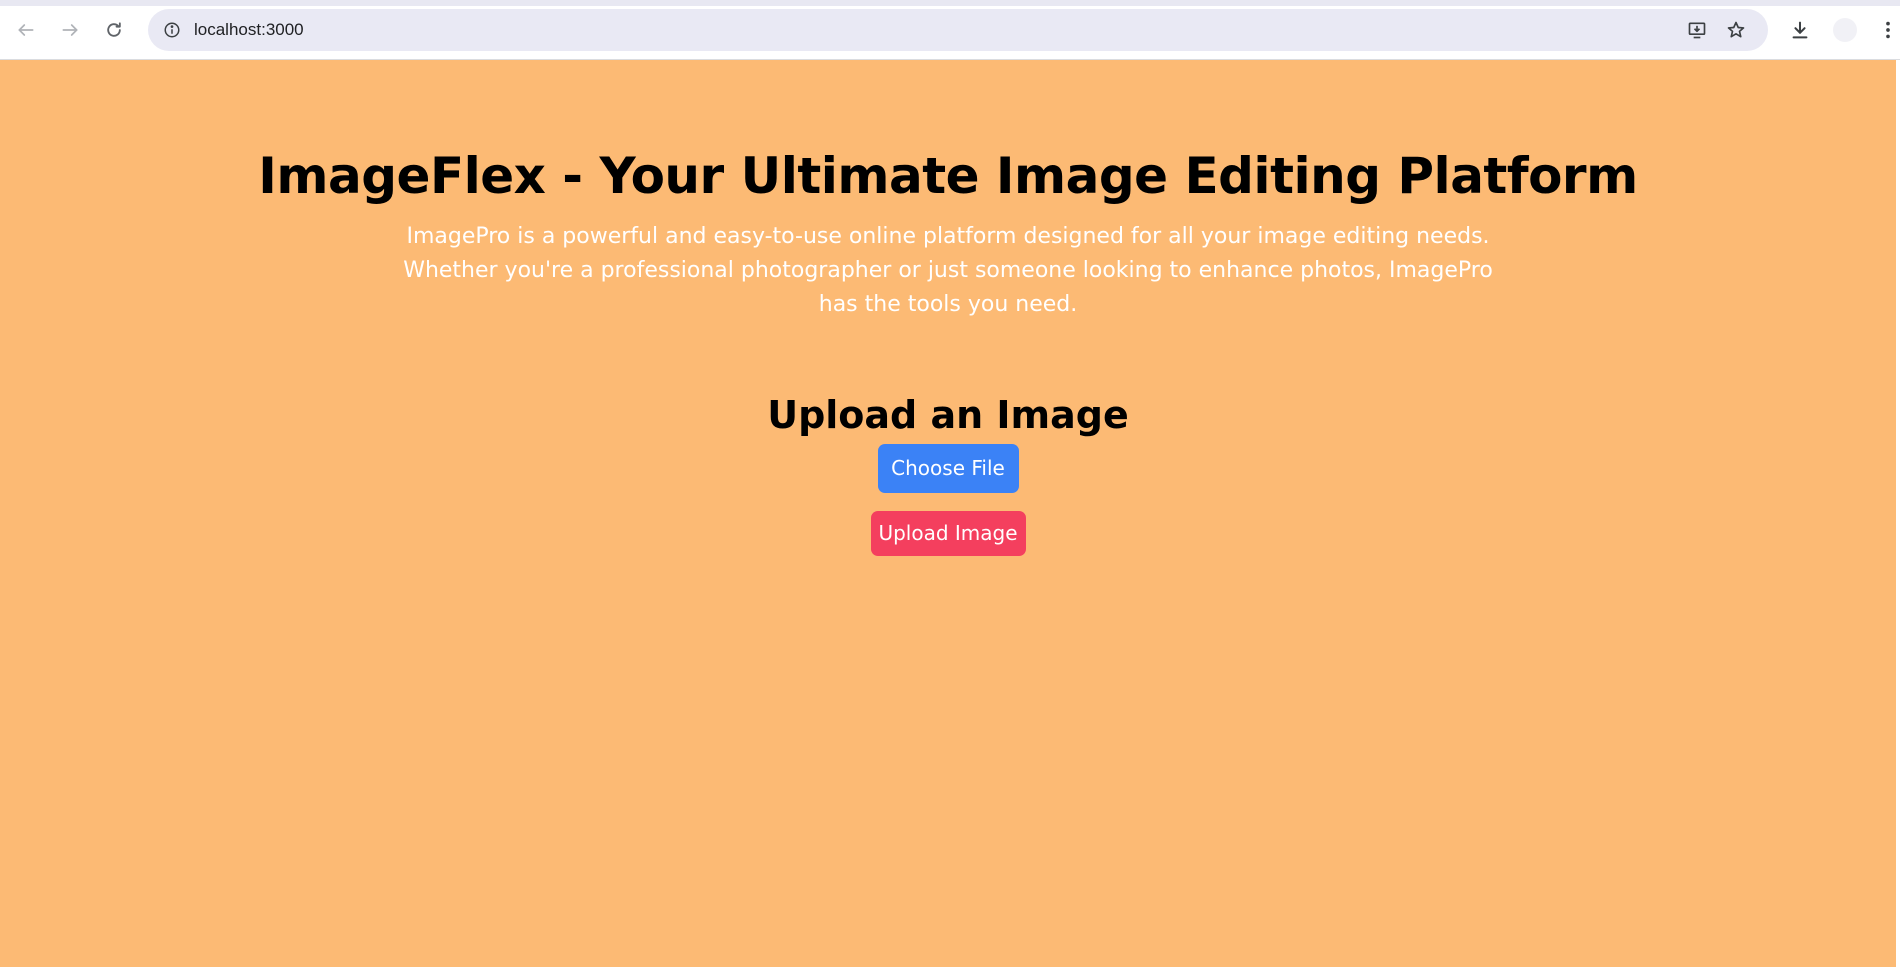 This screenshot has height=967, width=1900. I want to click on arrow-right-icon, so click(70, 30).